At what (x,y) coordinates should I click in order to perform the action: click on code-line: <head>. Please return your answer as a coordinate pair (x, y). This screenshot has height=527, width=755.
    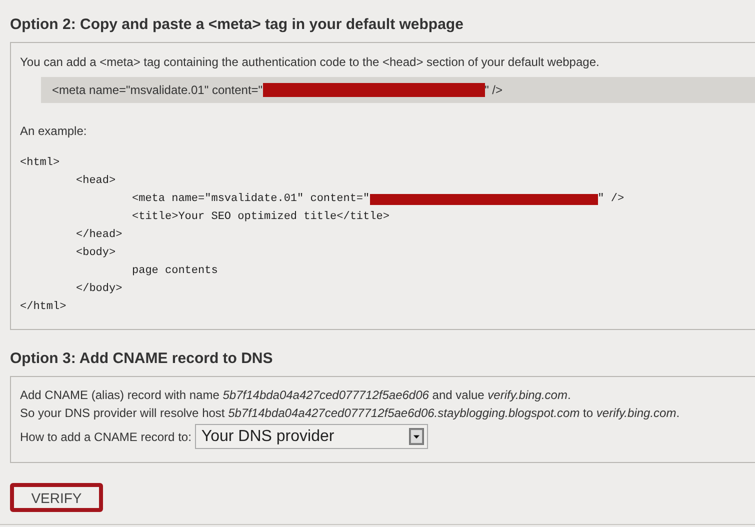
    Looking at the image, I should click on (96, 181).